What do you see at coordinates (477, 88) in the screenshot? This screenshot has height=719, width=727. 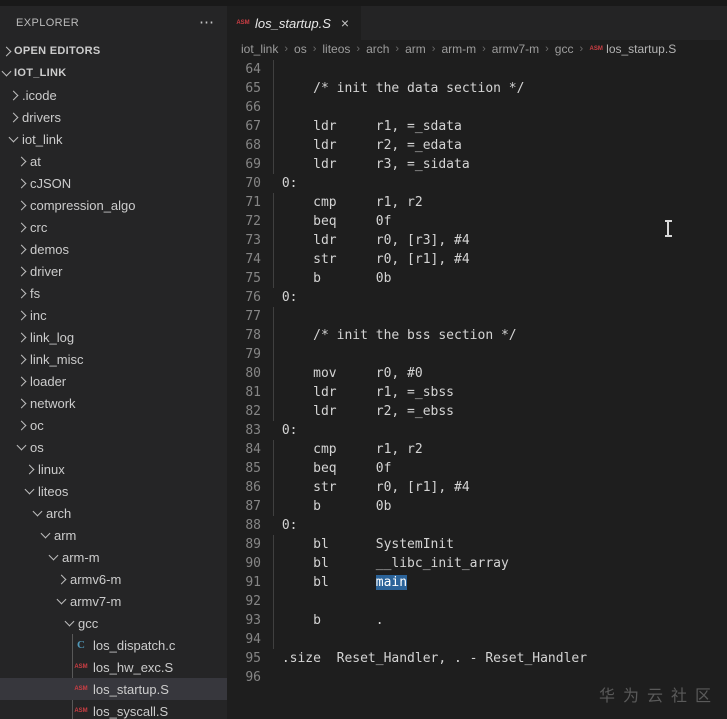 I see `code-line-65: 65 /* init the data section */` at bounding box center [477, 88].